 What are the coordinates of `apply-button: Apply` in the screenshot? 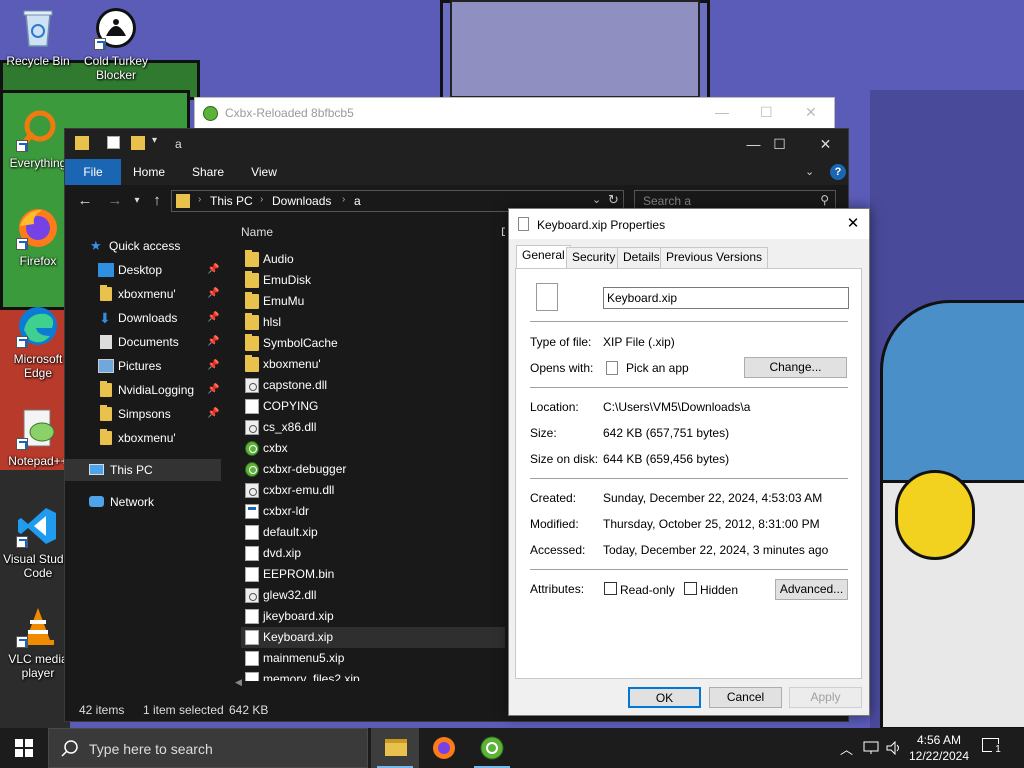 It's located at (825, 697).